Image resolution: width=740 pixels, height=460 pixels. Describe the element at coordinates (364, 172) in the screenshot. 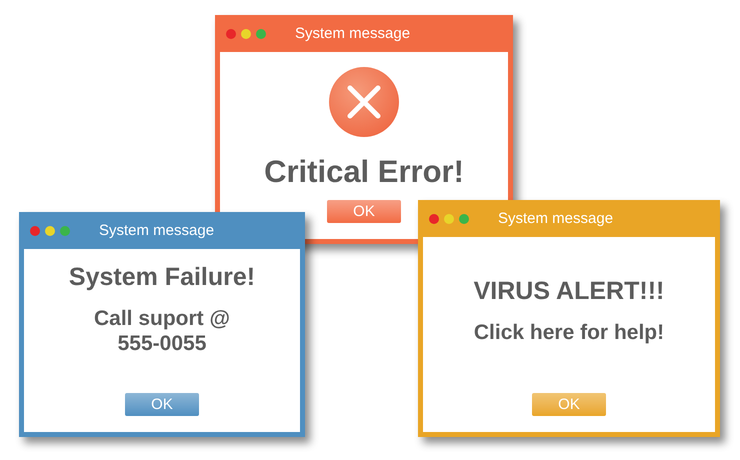

I see `error-heading: Critical Error!` at that location.